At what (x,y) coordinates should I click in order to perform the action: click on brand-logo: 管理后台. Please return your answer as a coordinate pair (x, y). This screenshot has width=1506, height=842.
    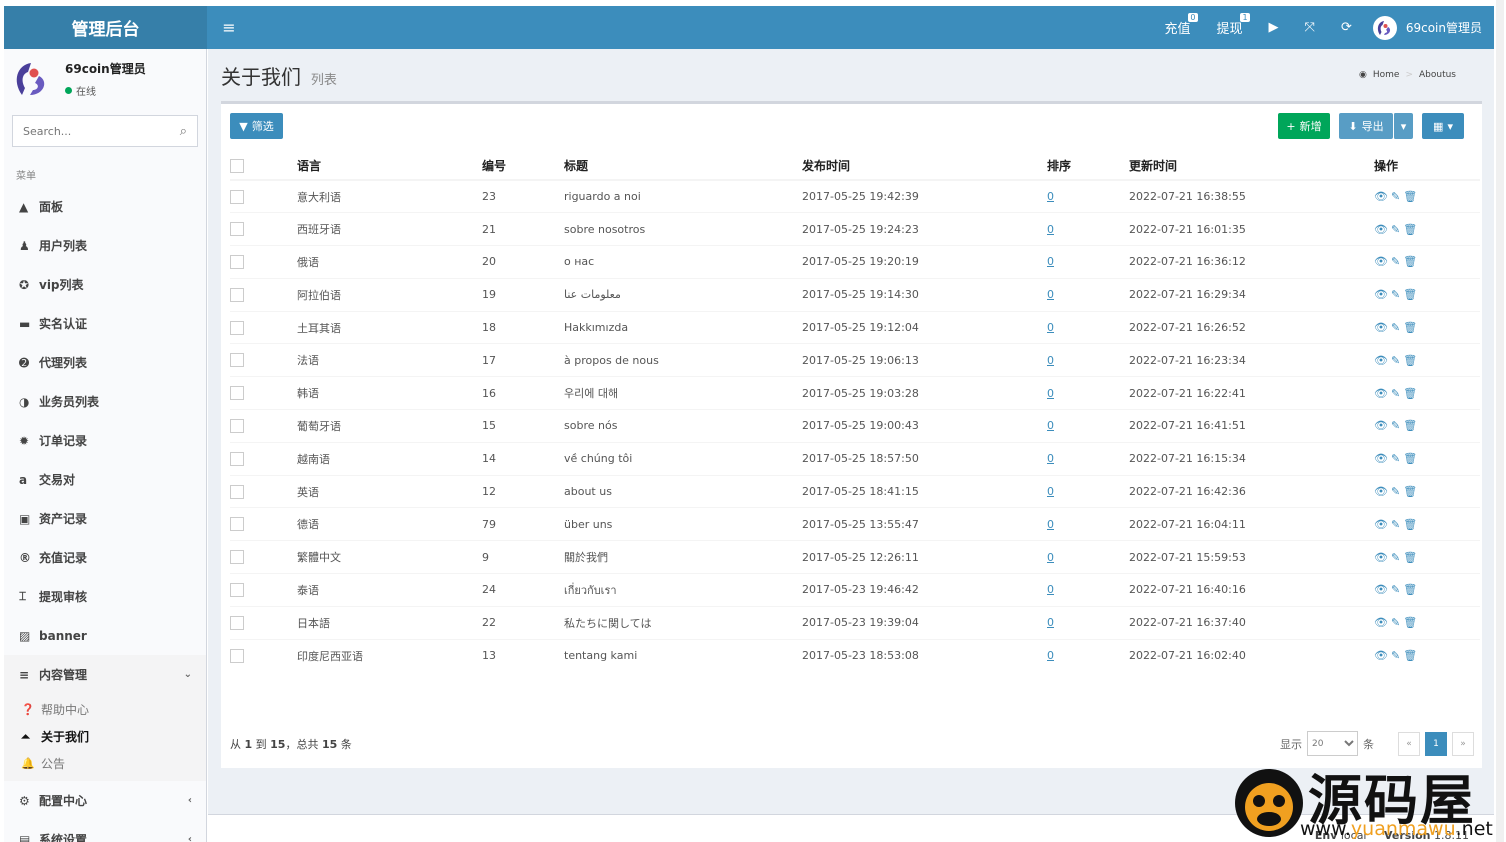
    Looking at the image, I should click on (105, 27).